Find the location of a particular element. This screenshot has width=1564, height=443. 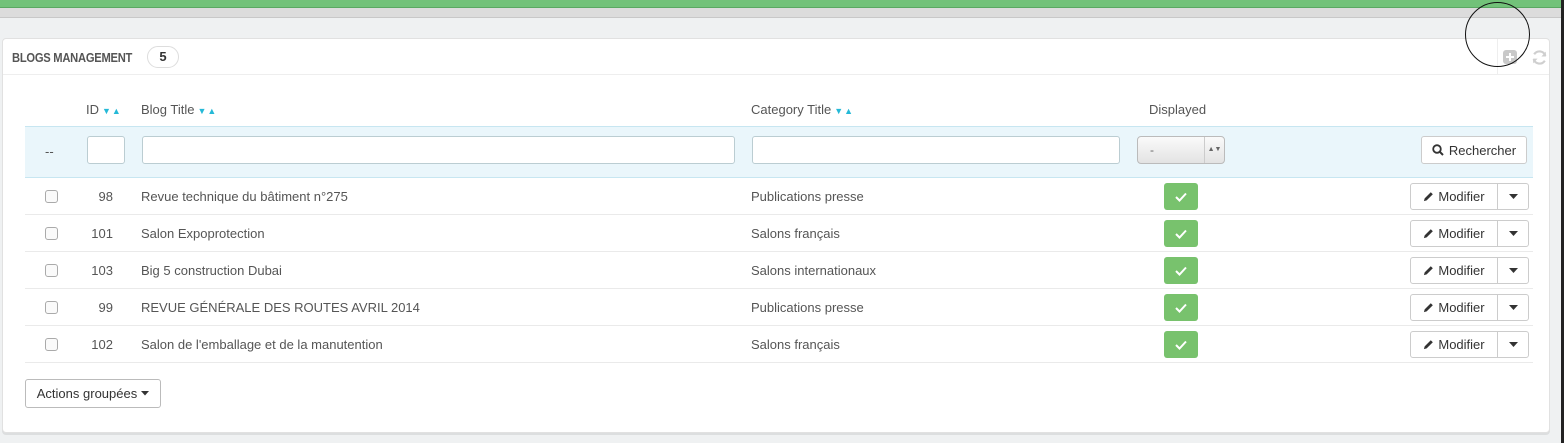

row-id: 101 is located at coordinates (102, 233).